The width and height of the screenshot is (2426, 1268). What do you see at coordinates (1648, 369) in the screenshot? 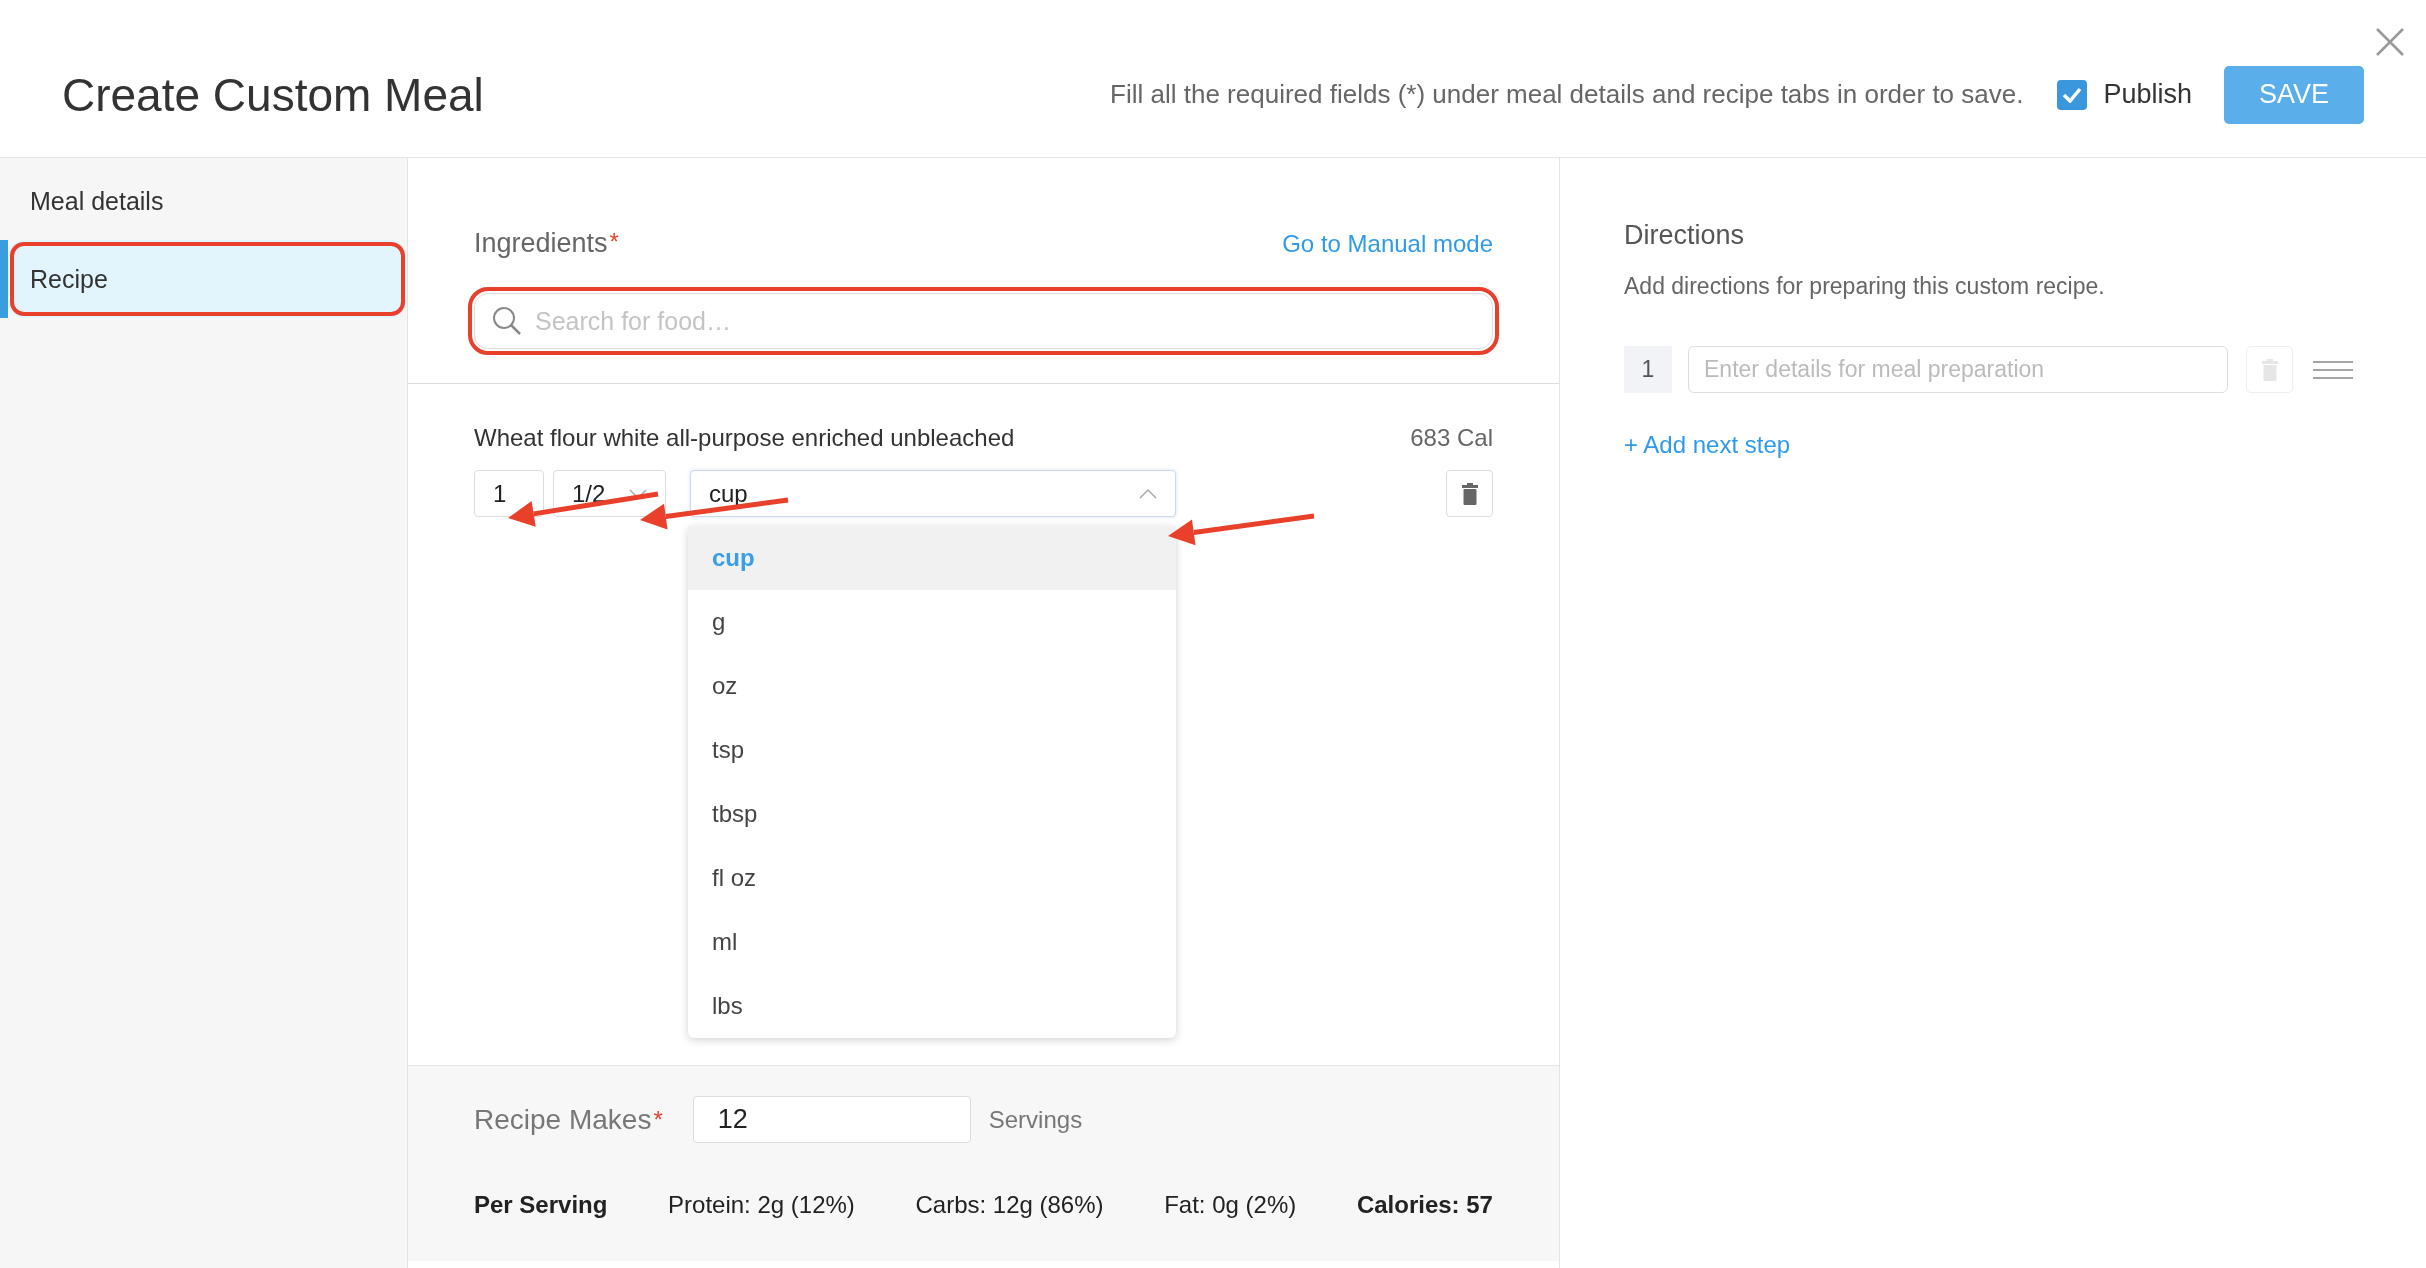
I see `step-number: 1` at bounding box center [1648, 369].